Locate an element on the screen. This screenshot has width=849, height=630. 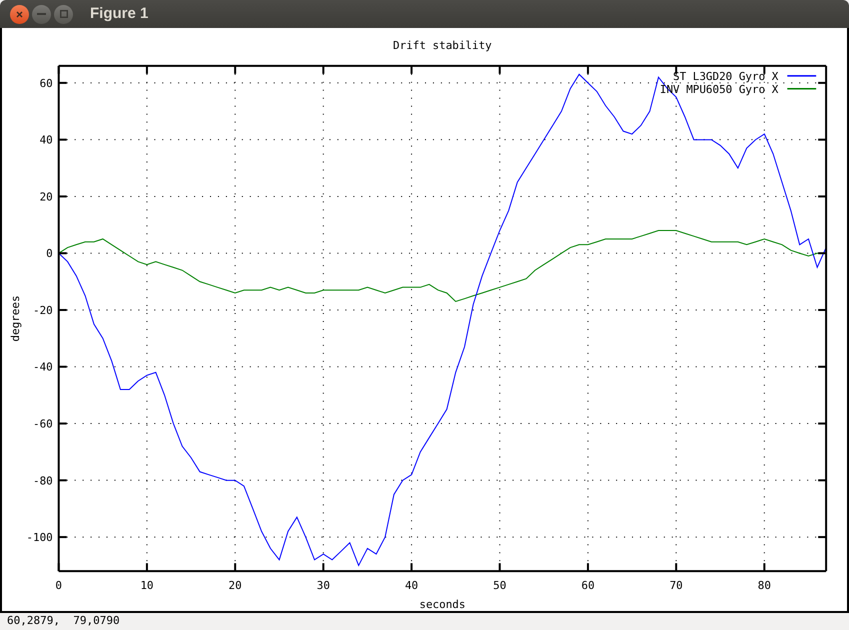
window-title: Figure 1 is located at coordinates (119, 14).